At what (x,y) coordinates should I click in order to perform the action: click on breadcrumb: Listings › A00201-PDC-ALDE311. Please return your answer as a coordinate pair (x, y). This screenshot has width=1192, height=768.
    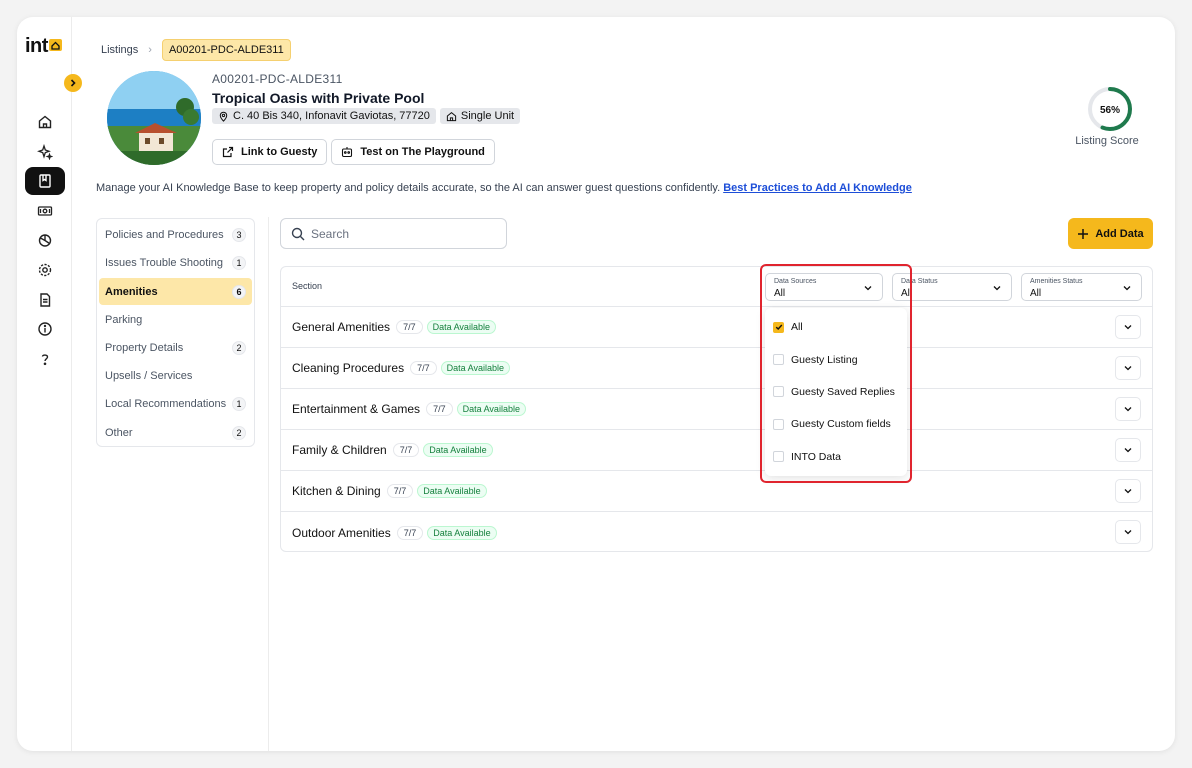
    Looking at the image, I should click on (196, 50).